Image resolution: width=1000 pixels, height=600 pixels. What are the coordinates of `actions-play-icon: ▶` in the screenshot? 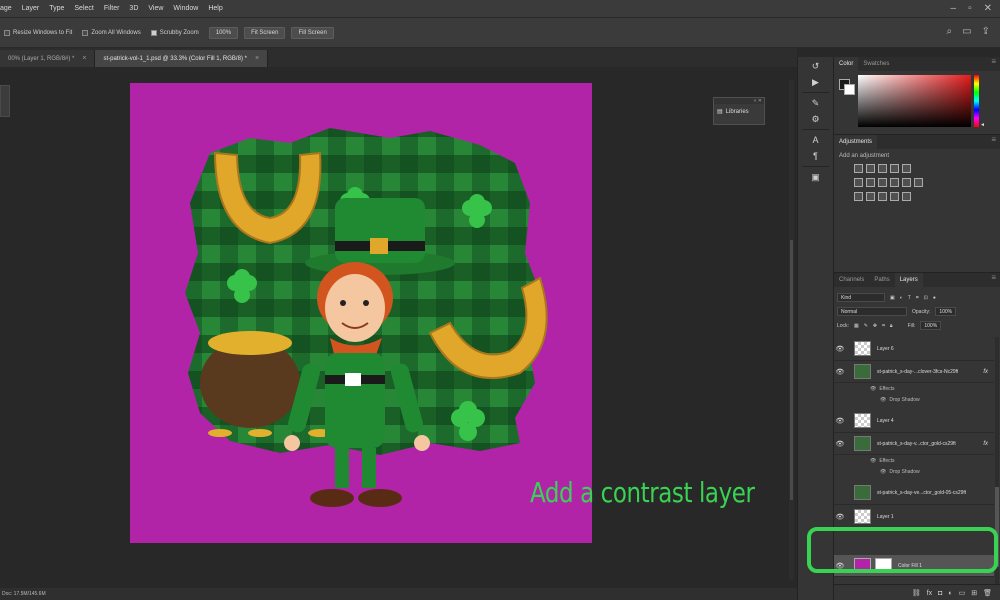 It's located at (816, 82).